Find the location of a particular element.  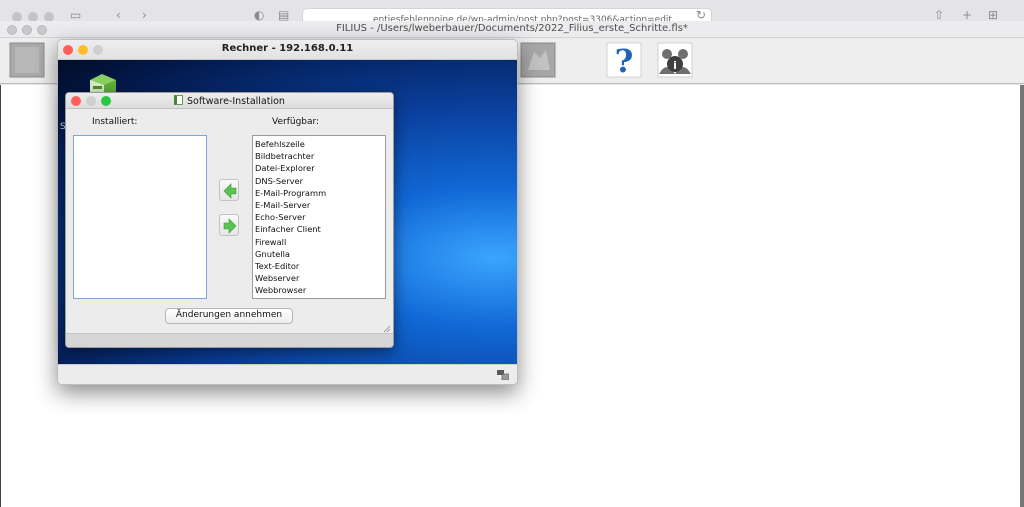

svg-text: i is located at coordinates (675, 65).